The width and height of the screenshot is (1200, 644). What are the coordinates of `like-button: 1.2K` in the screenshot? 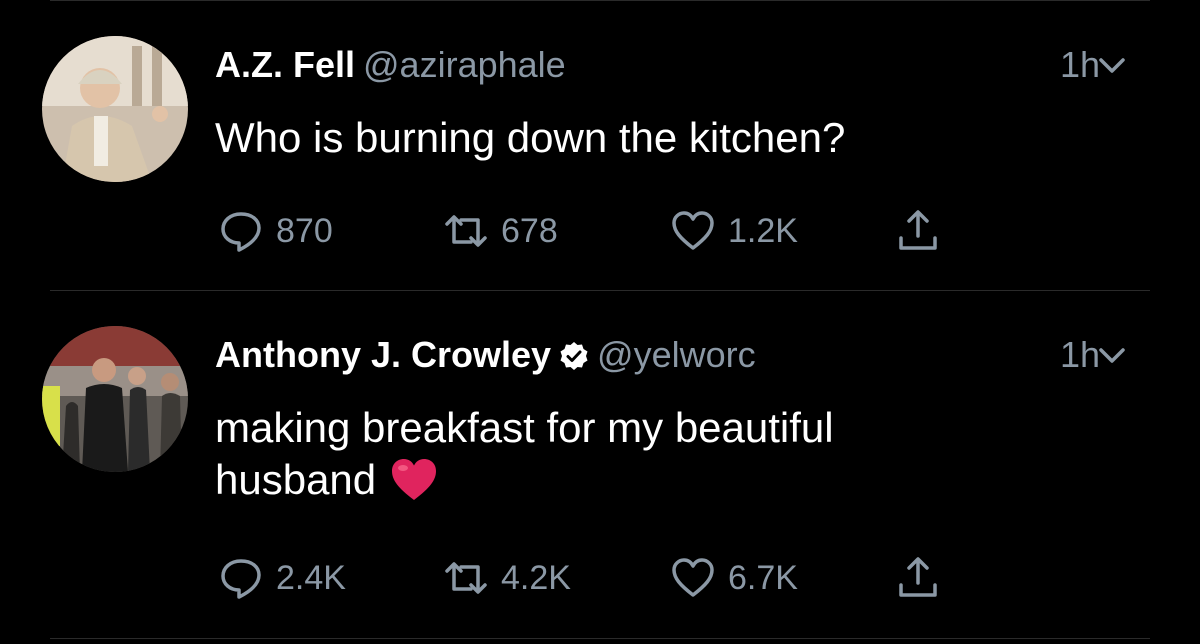 It's located at (734, 231).